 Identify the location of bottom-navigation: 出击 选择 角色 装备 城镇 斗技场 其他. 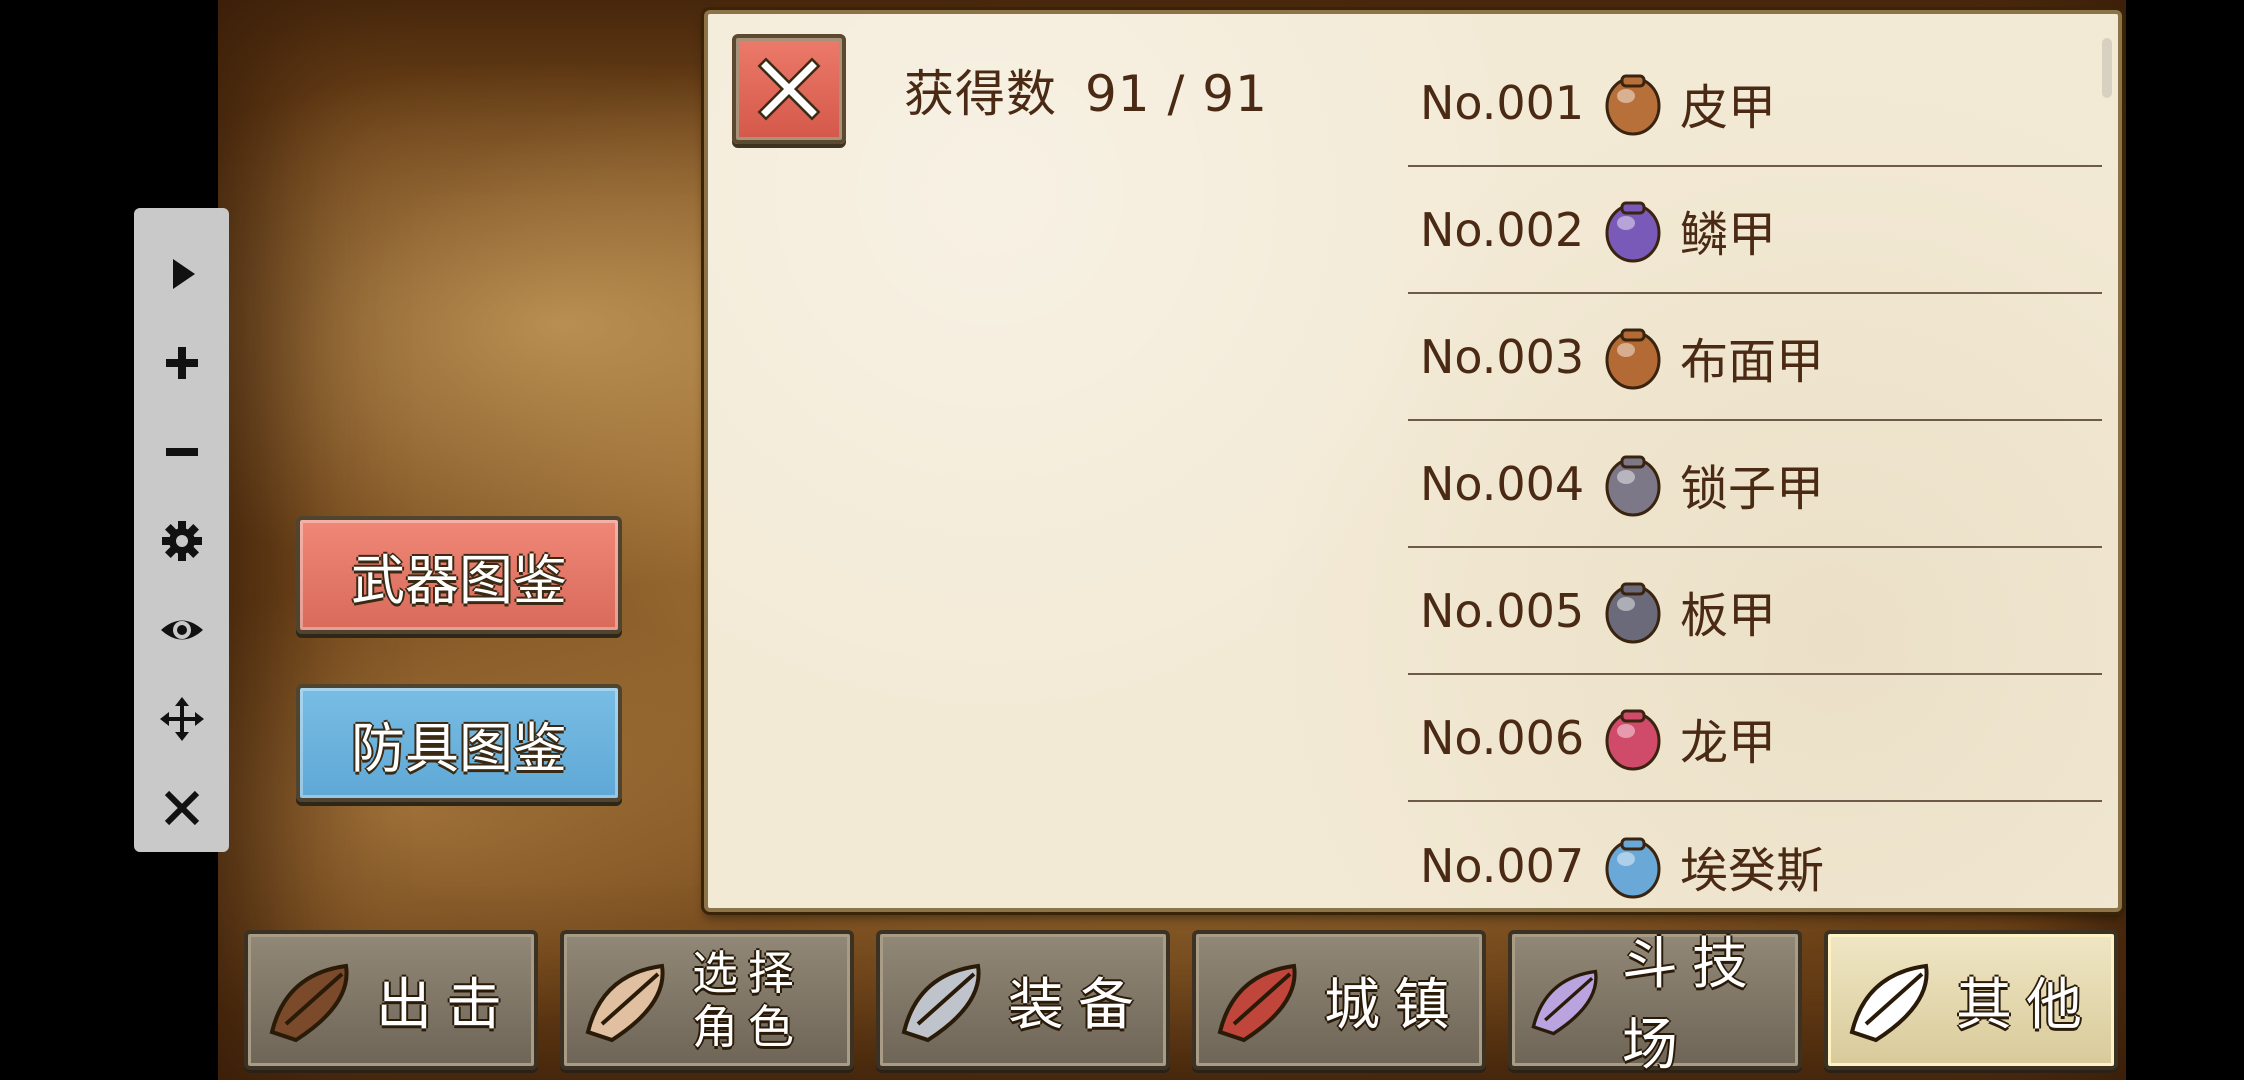
(1181, 1004).